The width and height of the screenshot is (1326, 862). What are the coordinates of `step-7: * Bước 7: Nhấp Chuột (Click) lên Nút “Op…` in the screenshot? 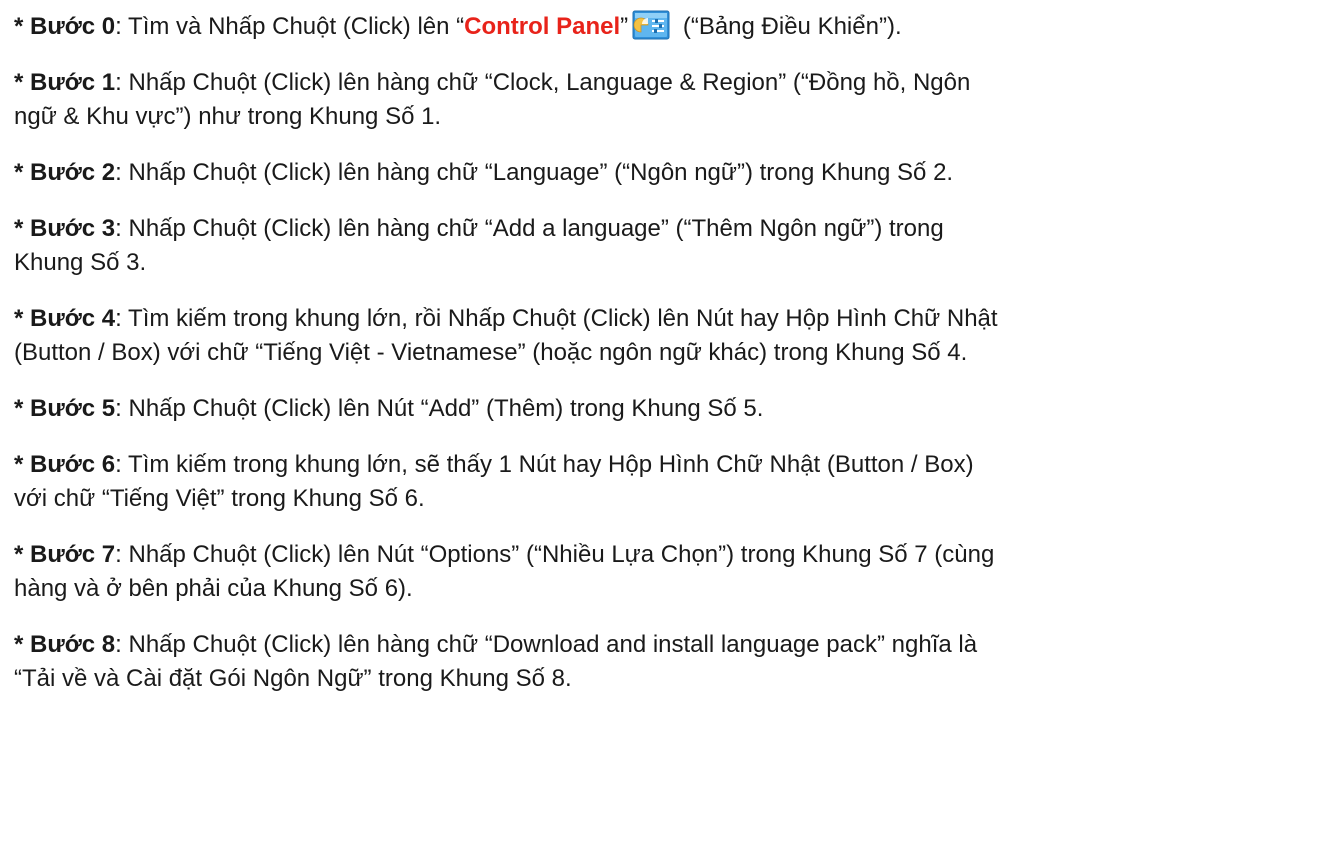 It's located at (663, 572).